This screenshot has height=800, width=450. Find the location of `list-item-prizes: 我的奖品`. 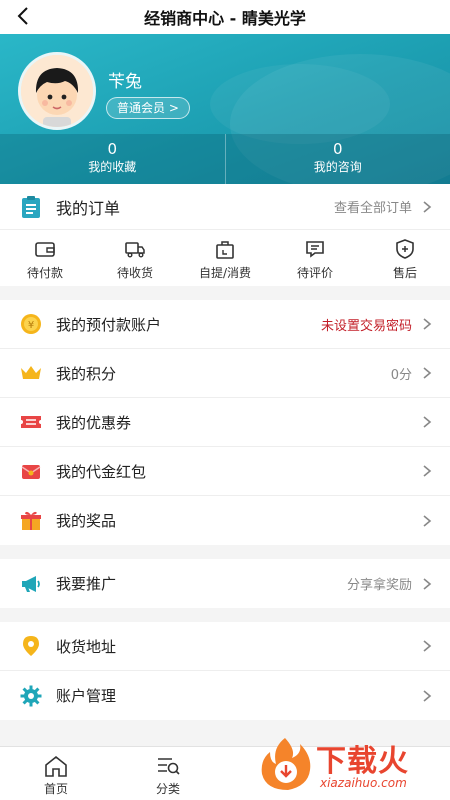

list-item-prizes: 我的奖品 is located at coordinates (225, 520).